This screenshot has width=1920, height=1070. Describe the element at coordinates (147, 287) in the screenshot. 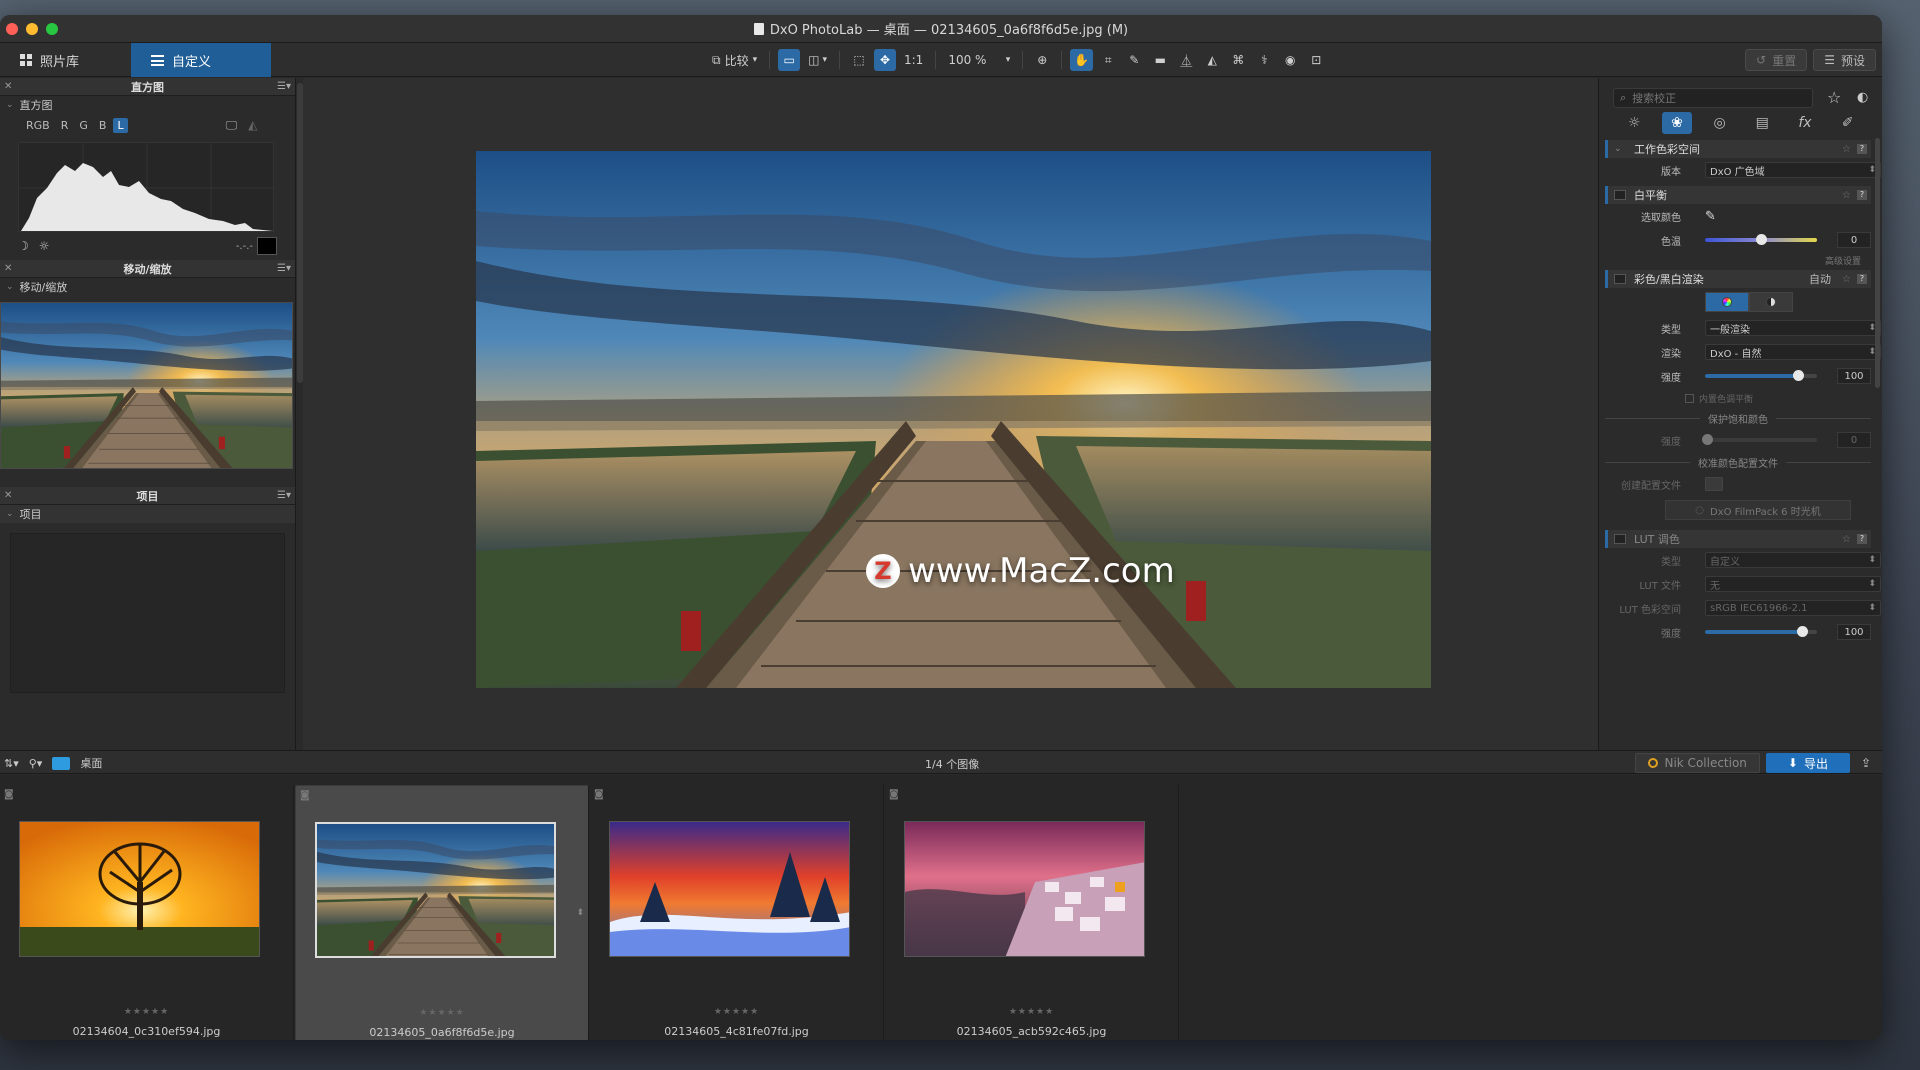

I see `navigator-subheader: ⌄ 移动/缩放` at that location.